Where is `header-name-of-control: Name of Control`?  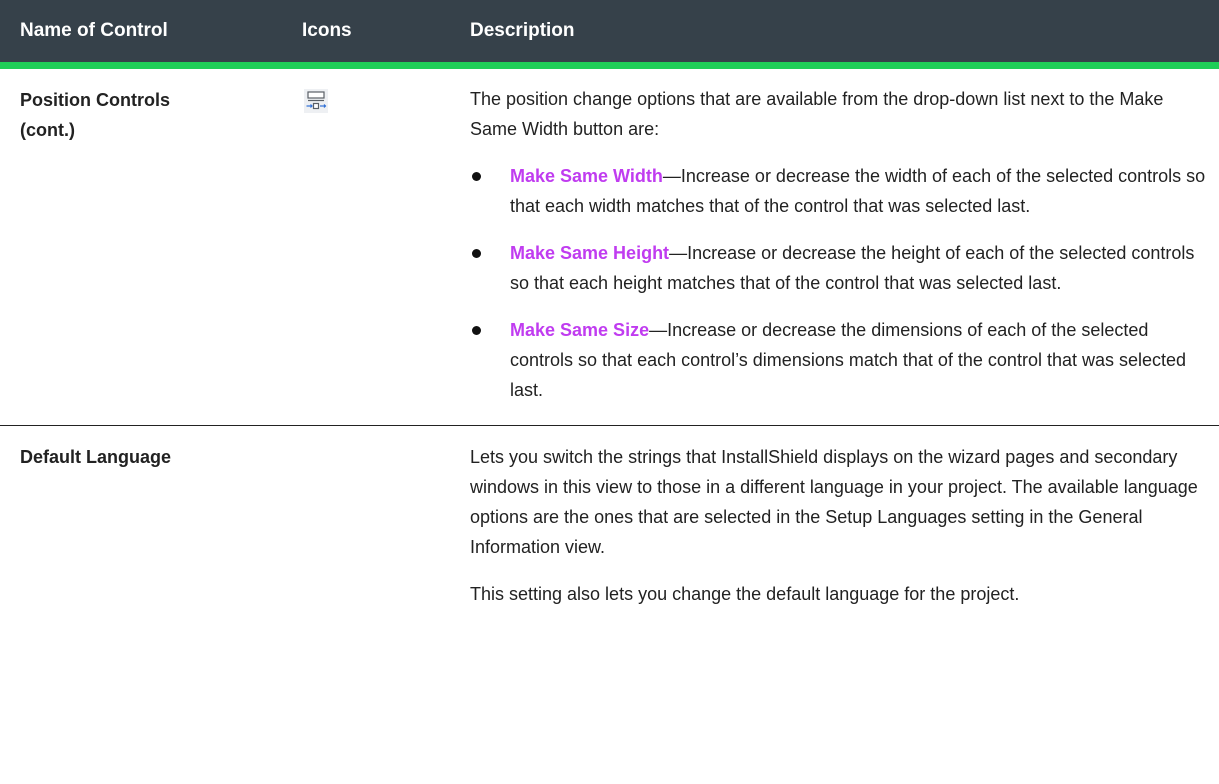
header-name-of-control: Name of Control is located at coordinates (140, 34).